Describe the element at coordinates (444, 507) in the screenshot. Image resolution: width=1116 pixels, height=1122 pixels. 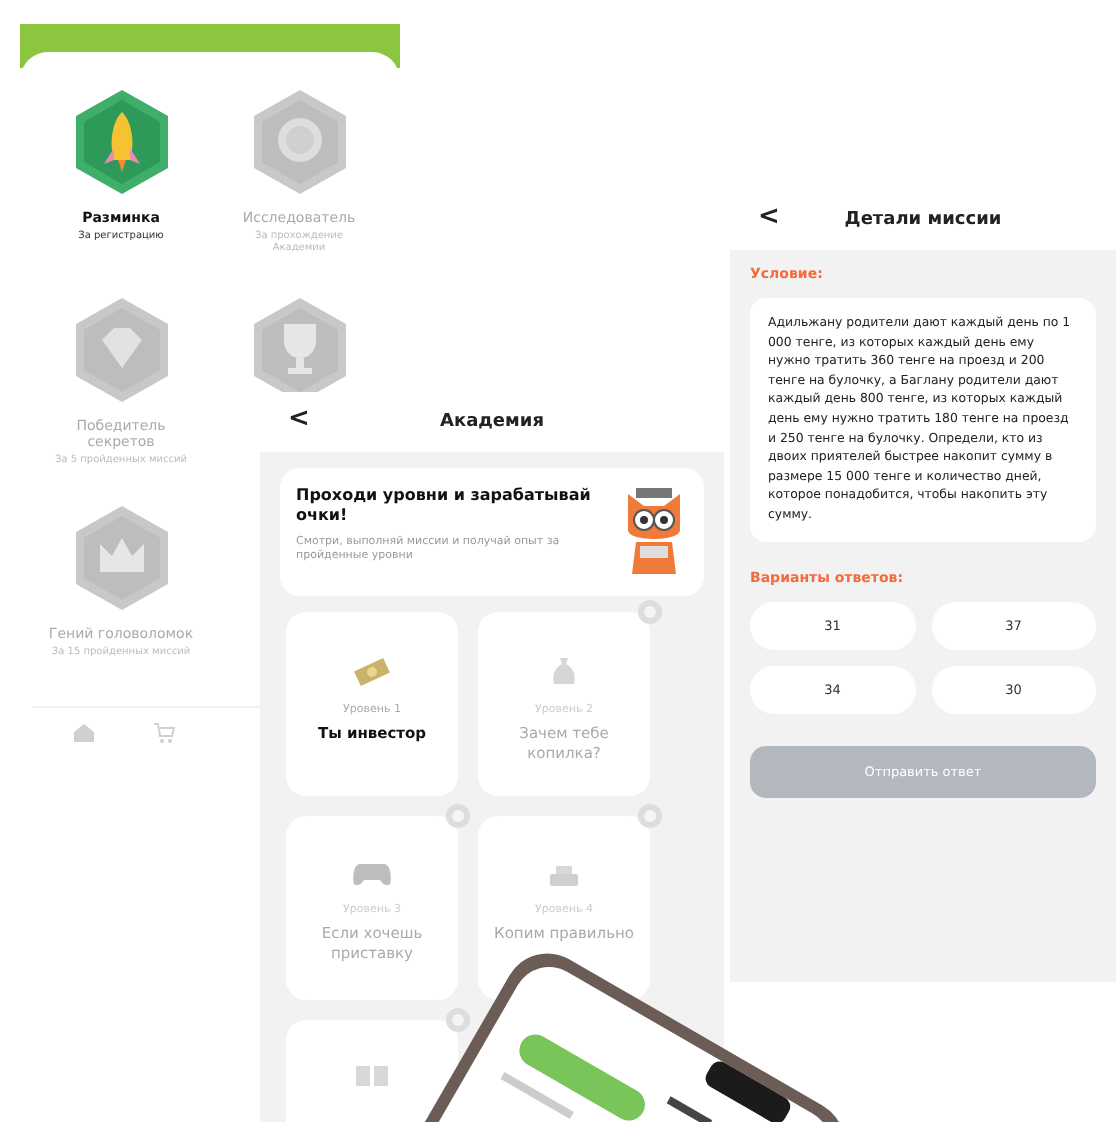
I see `promo-title: Проходи уровни и зарабатывай очки!` at that location.